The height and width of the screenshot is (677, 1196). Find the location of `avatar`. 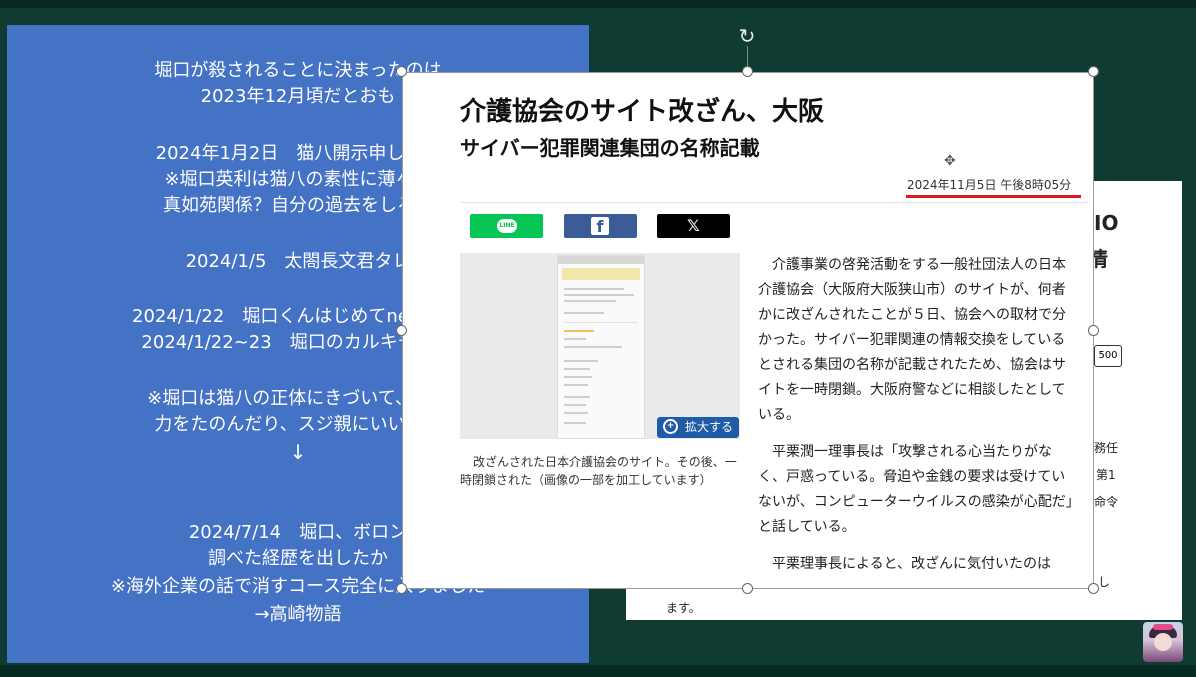

avatar is located at coordinates (1163, 642).